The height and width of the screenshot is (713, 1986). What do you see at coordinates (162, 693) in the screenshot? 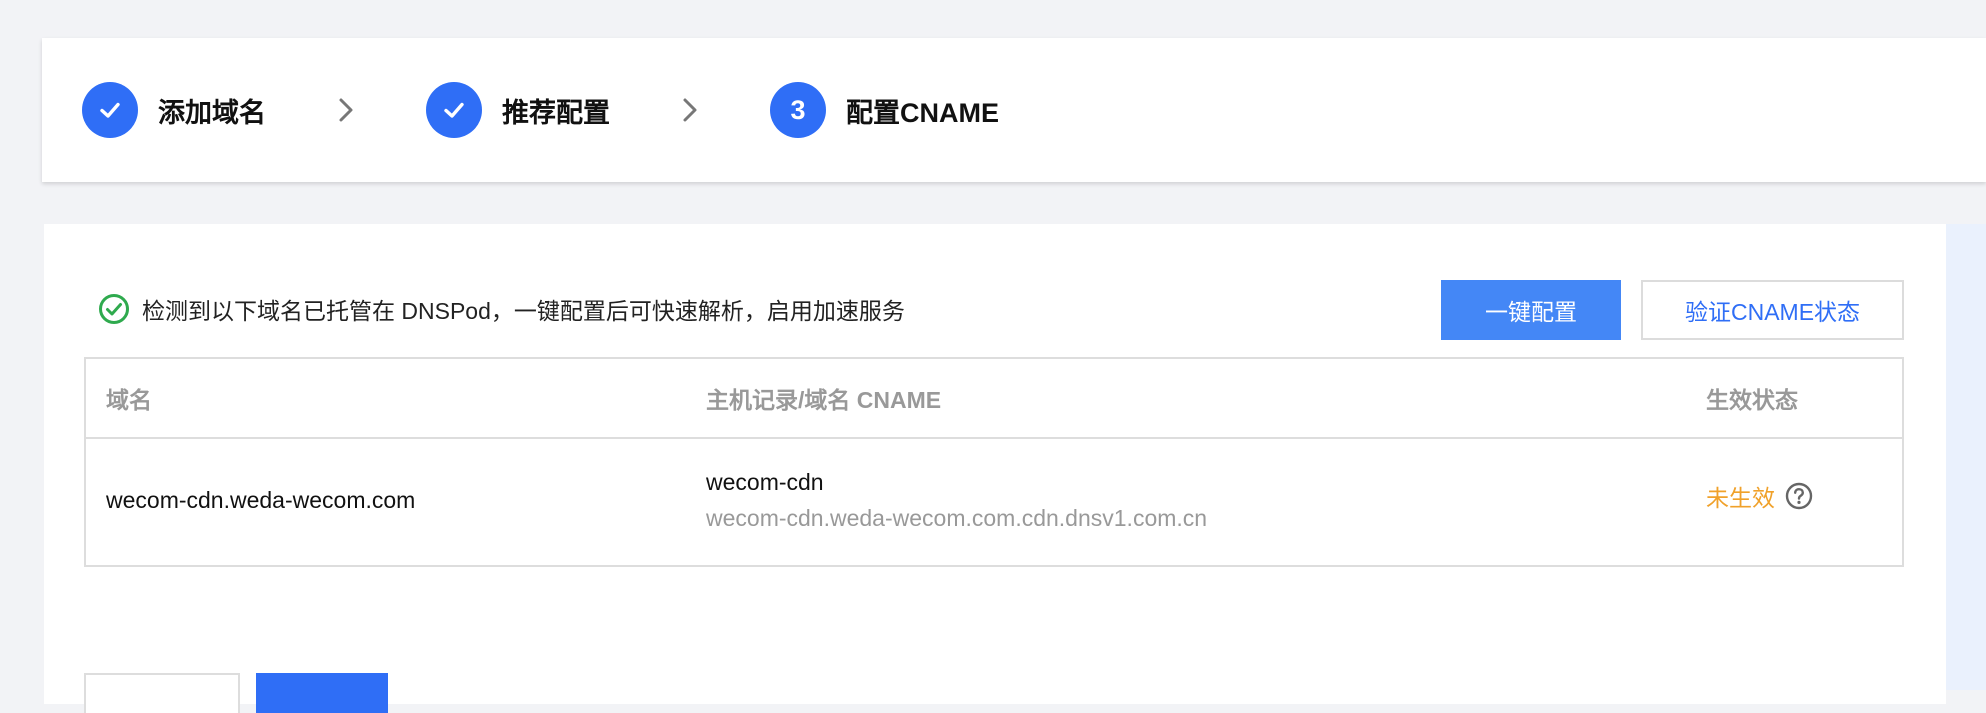
I see `previous-step-button` at bounding box center [162, 693].